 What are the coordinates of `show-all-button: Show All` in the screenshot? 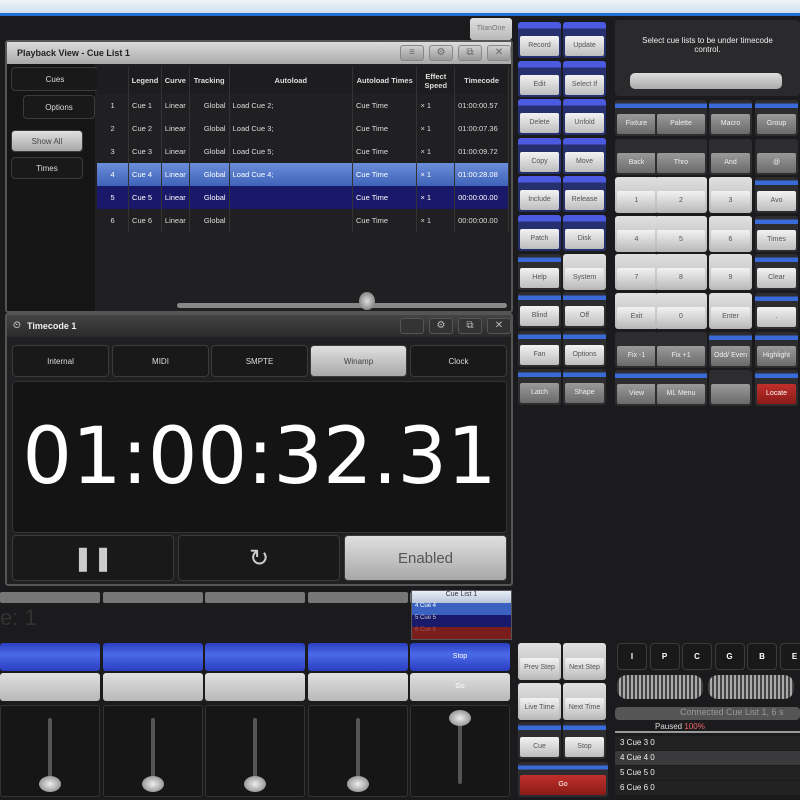 It's located at (47, 141).